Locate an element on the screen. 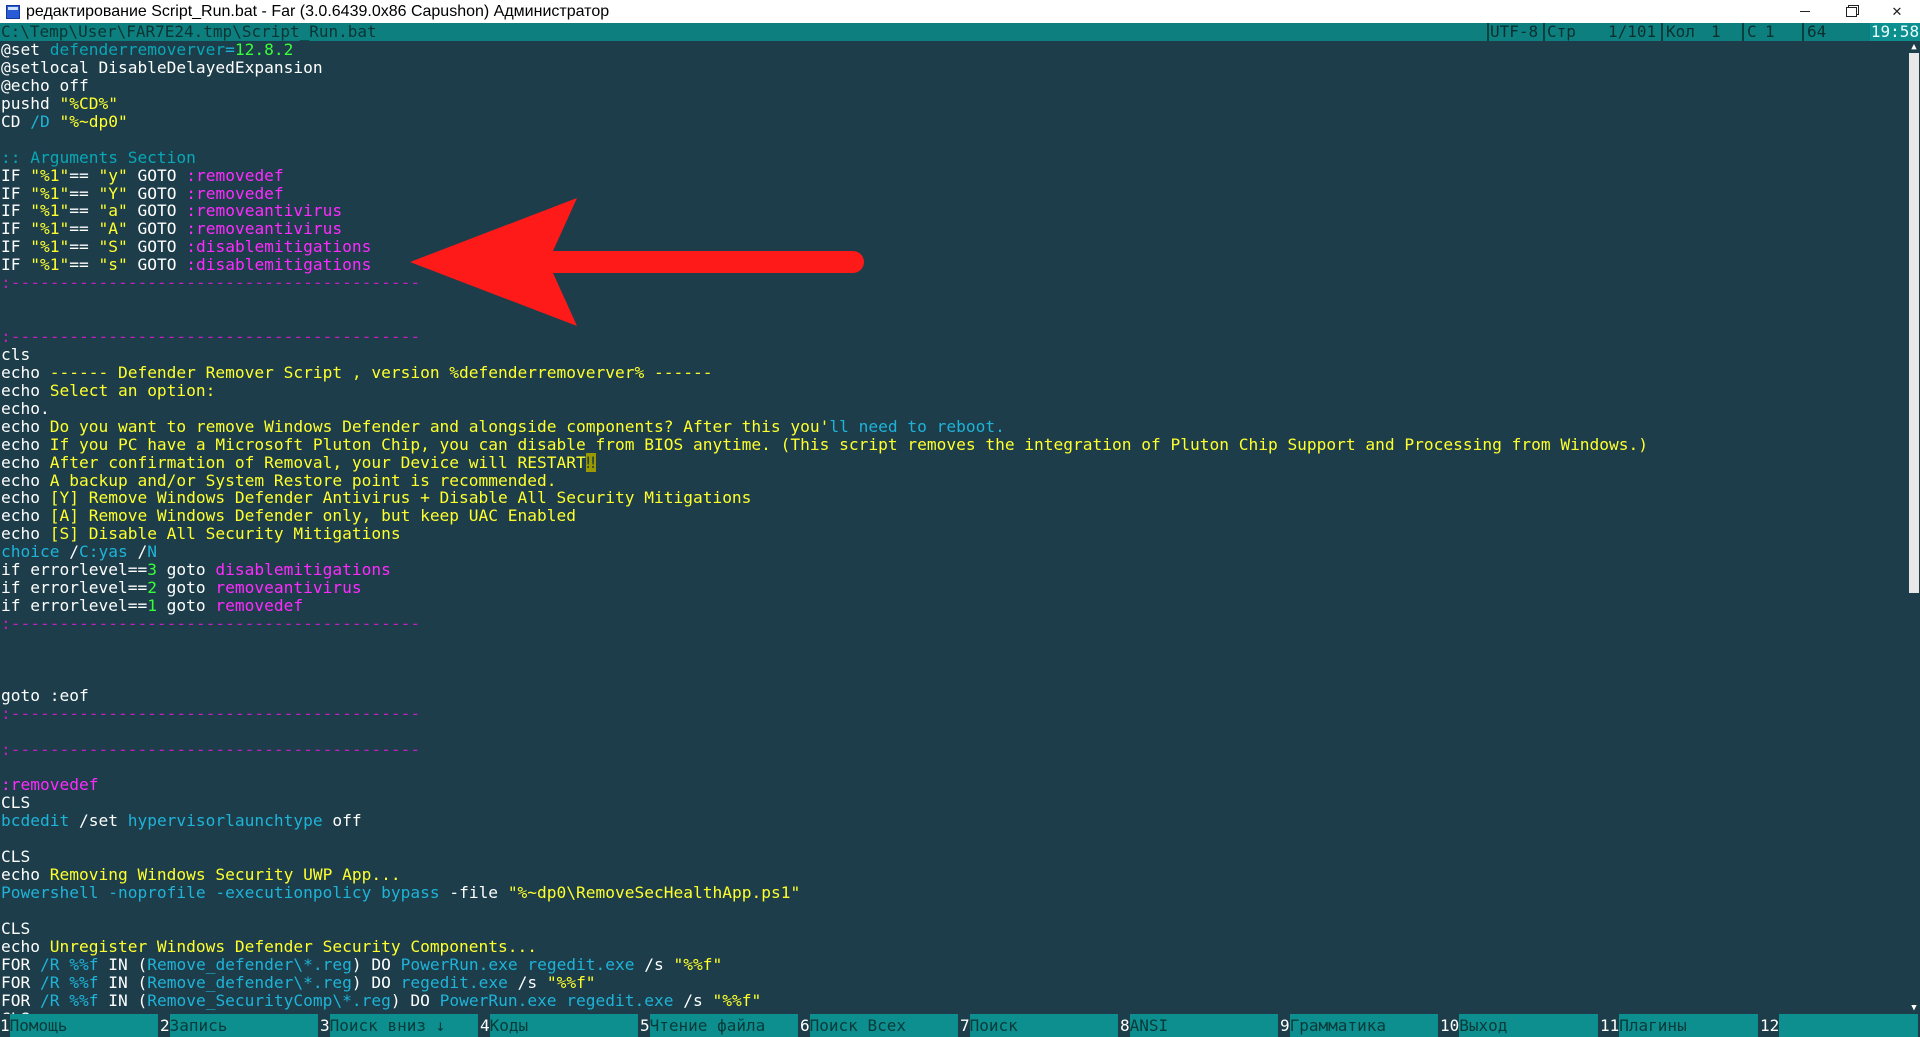  code-token: %%f is located at coordinates (84, 964).